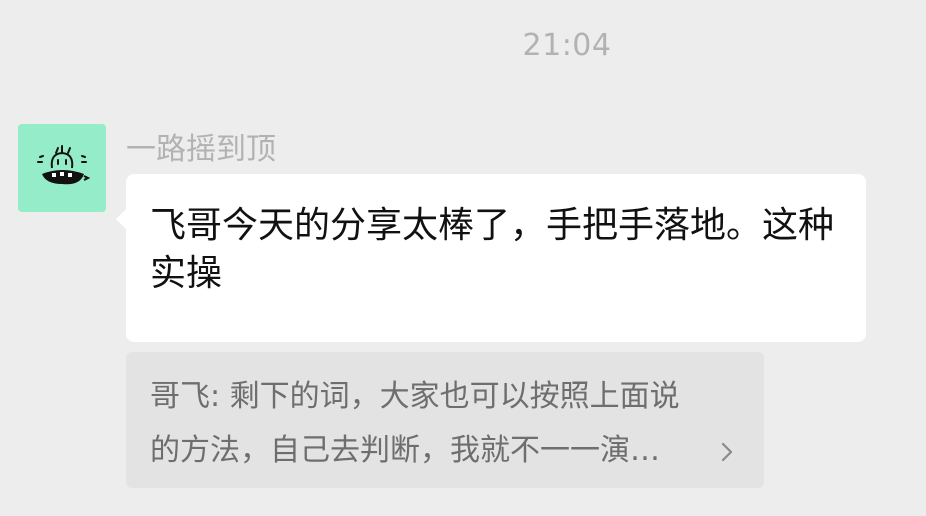 The width and height of the screenshot is (926, 516). What do you see at coordinates (201, 149) in the screenshot?
I see `sender-name: 一路摇到顶` at bounding box center [201, 149].